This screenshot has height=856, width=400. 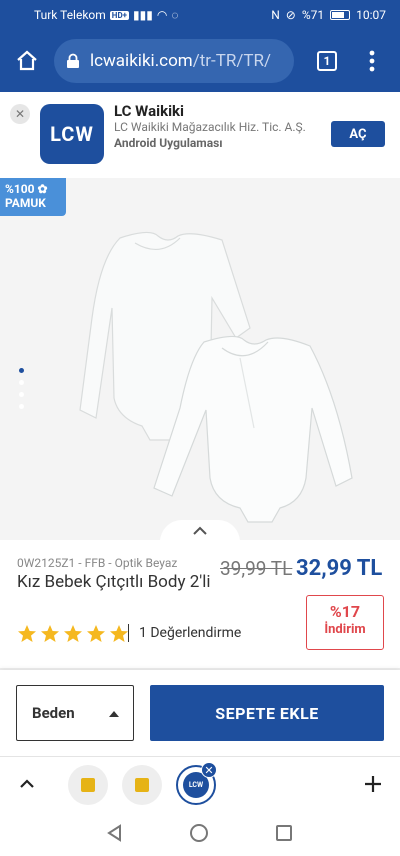 I want to click on product-sku: 0W2125Z1 - FFB - Optik Beyaz, so click(x=97, y=563).